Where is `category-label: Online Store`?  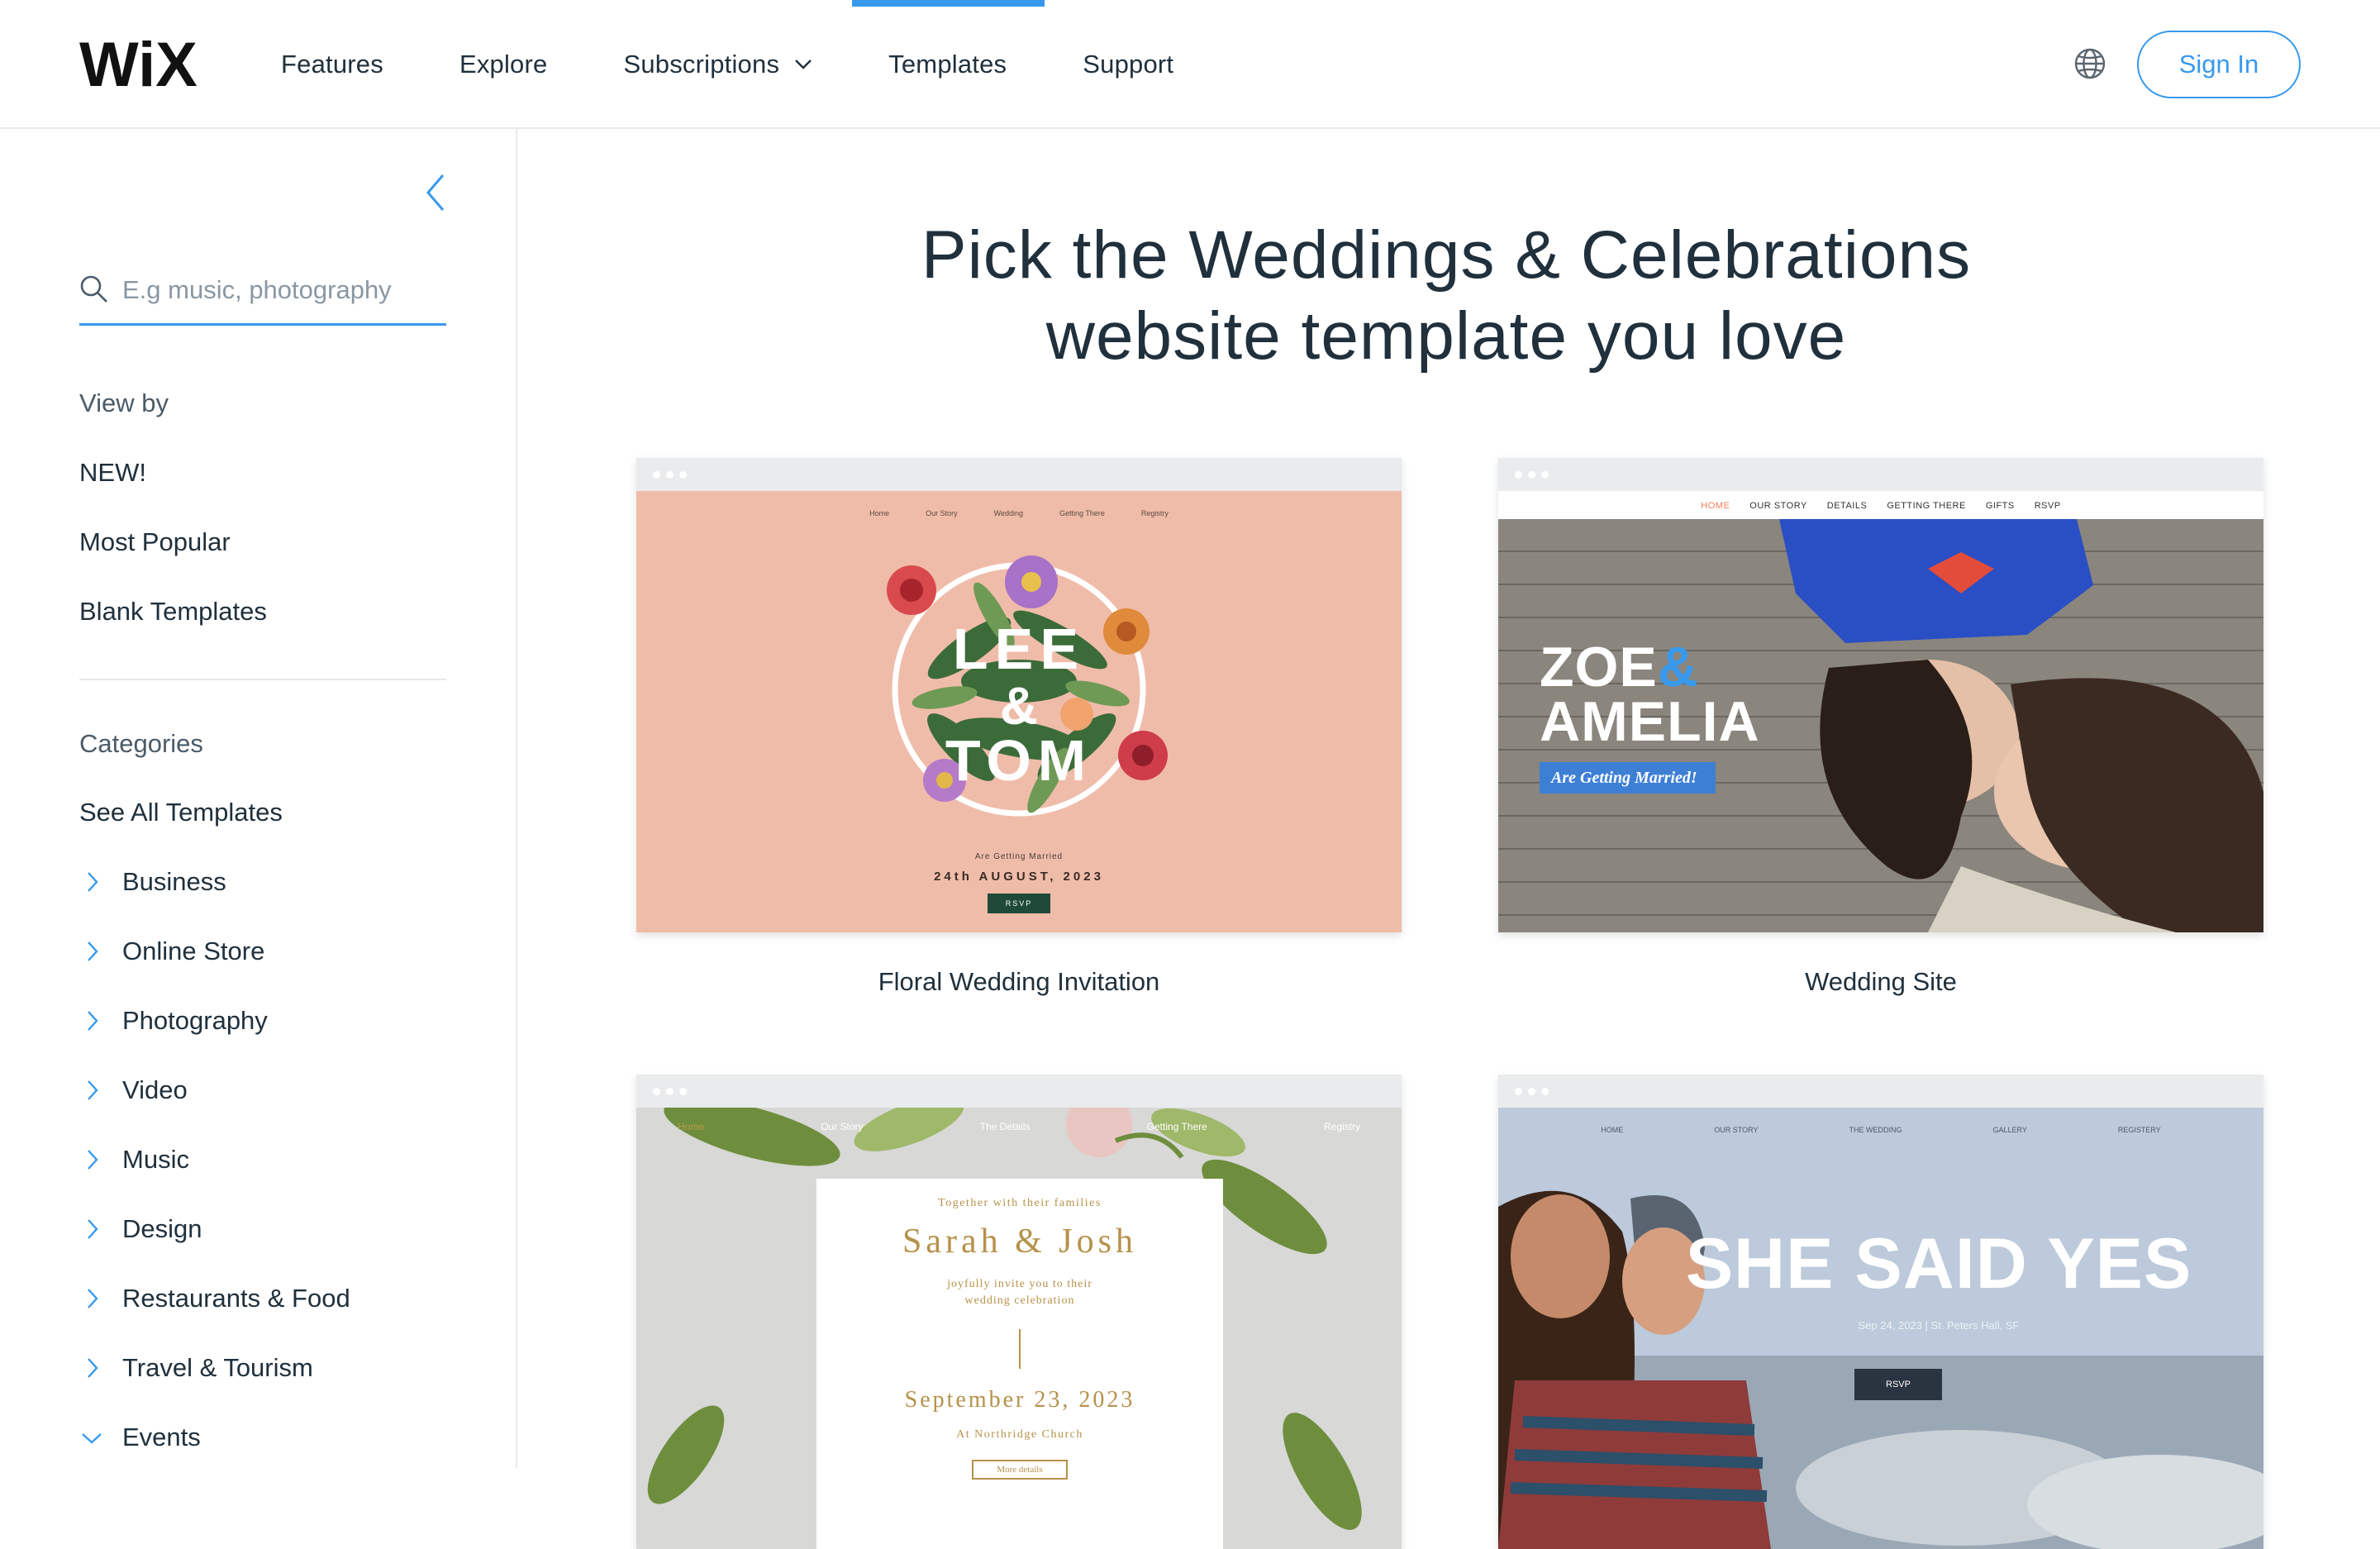
category-label: Online Store is located at coordinates (193, 951).